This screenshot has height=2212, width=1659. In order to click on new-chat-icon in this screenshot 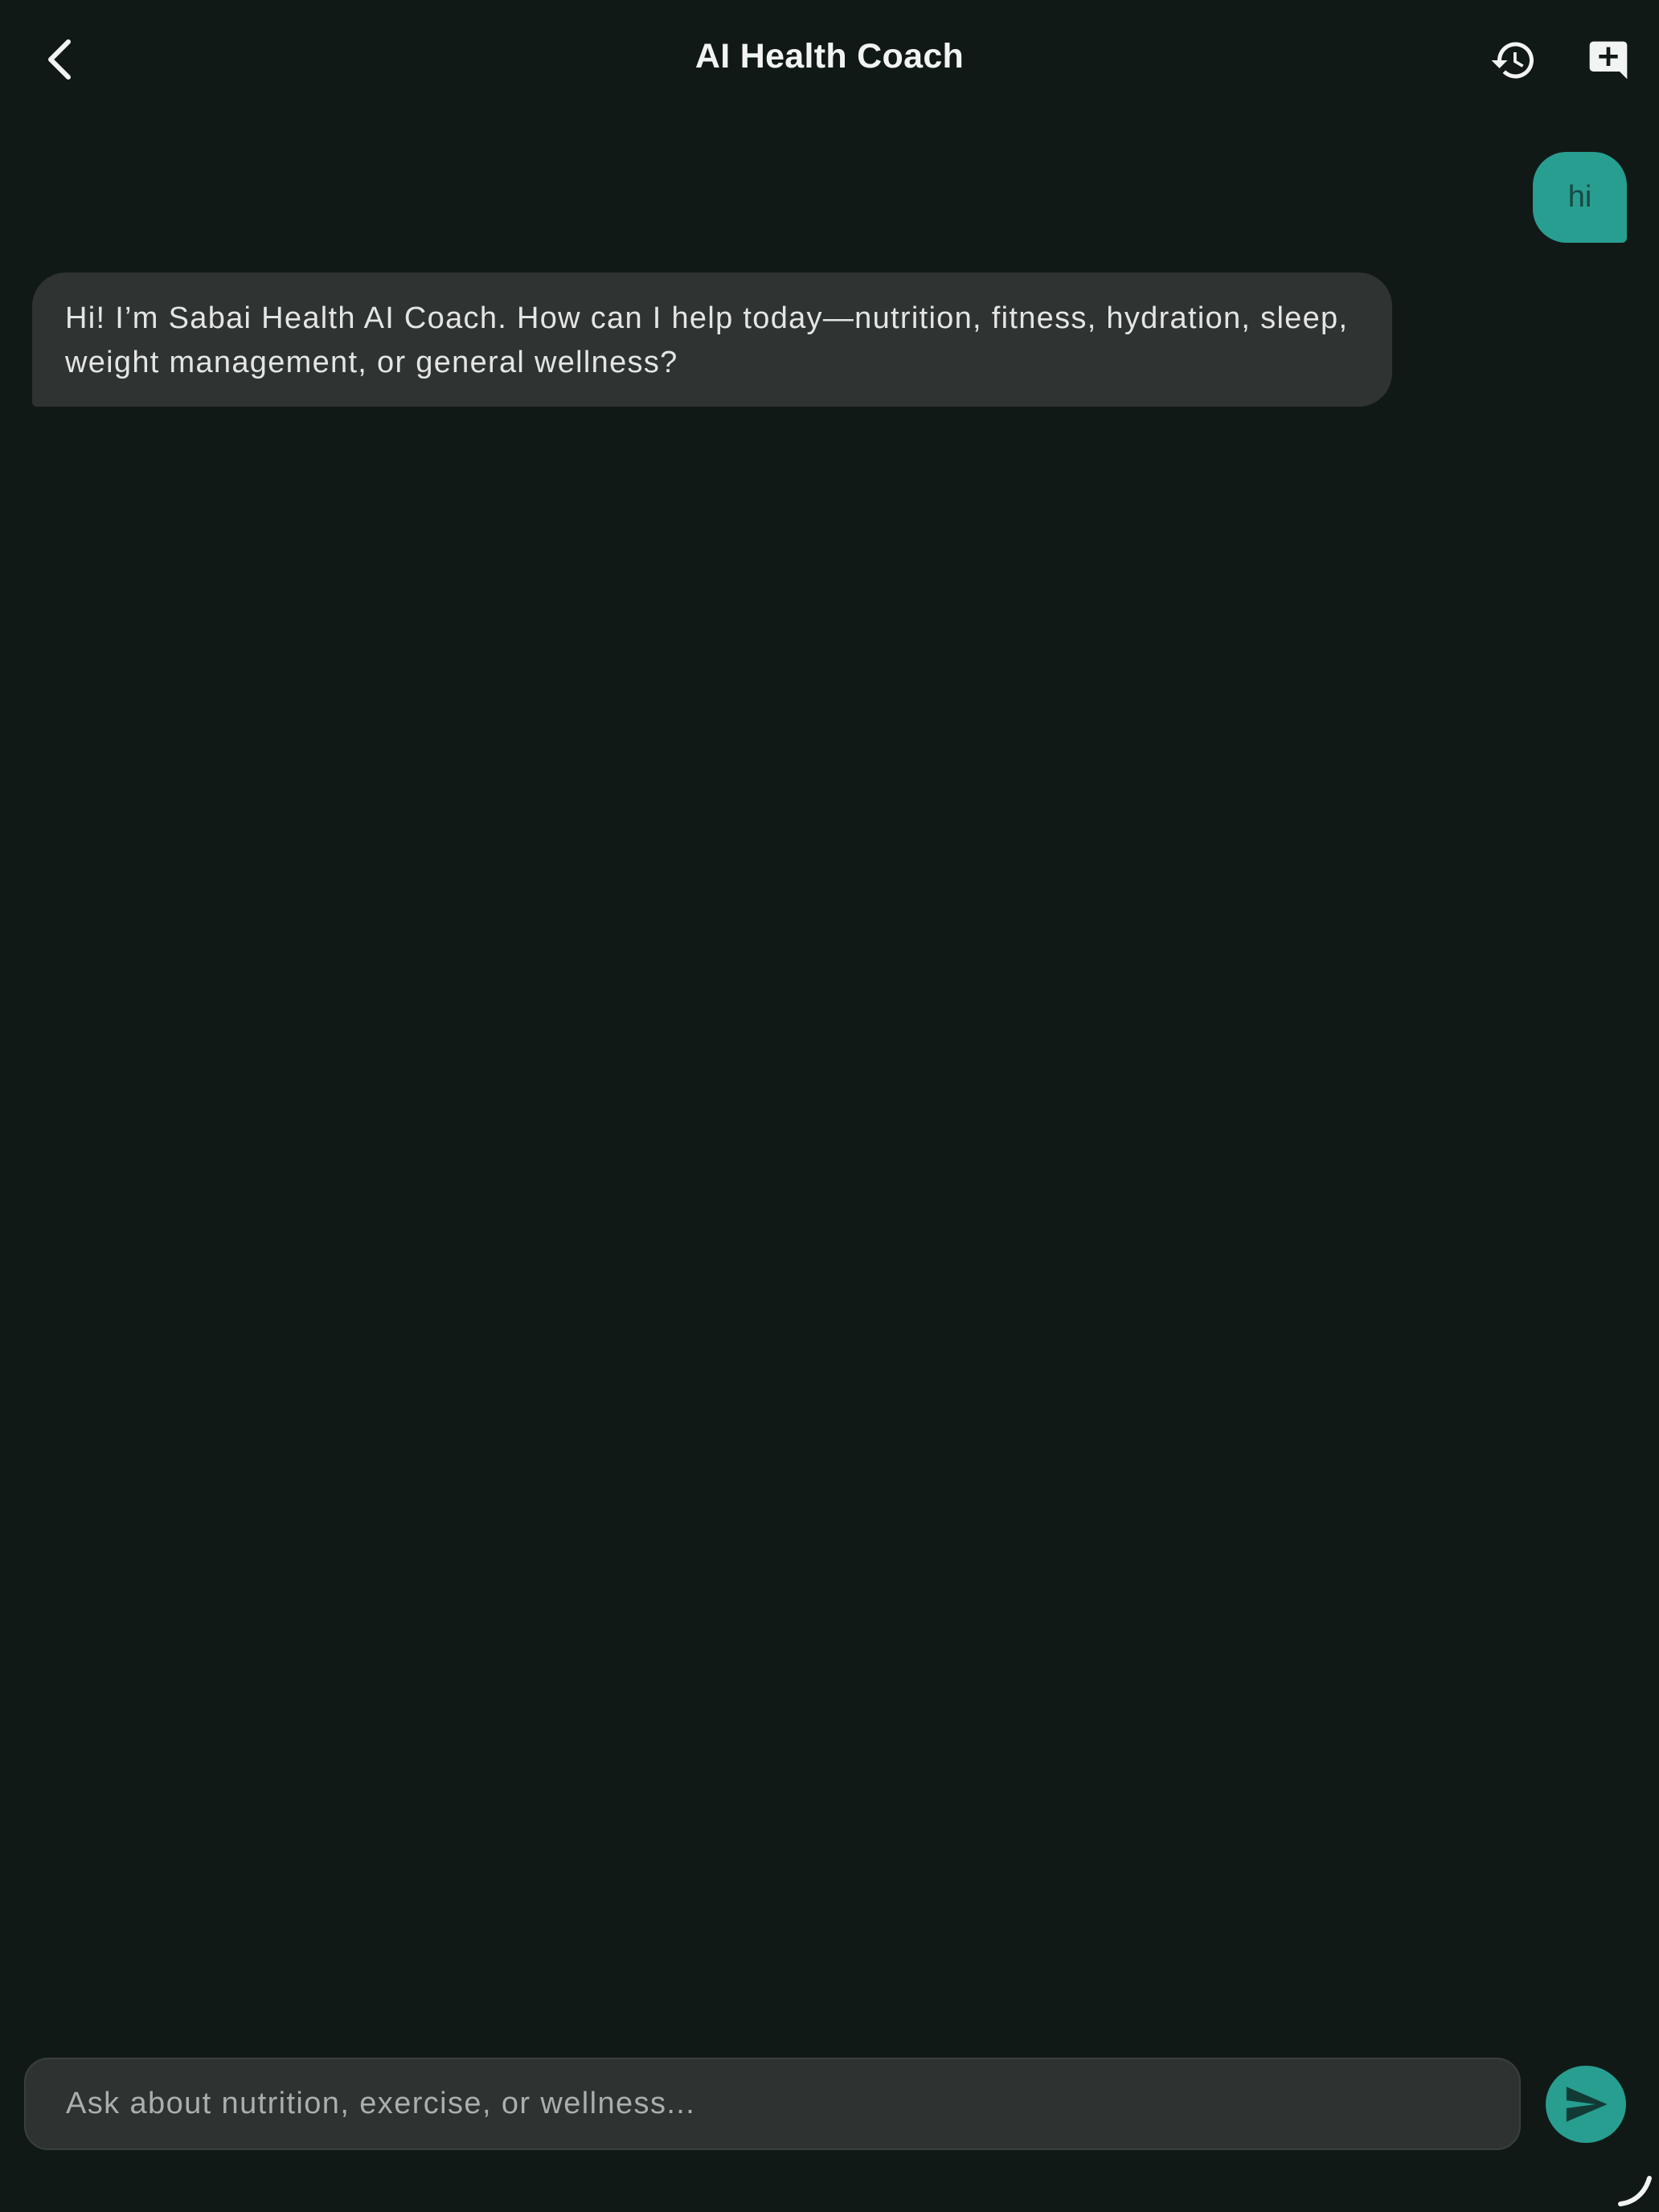, I will do `click(1608, 61)`.